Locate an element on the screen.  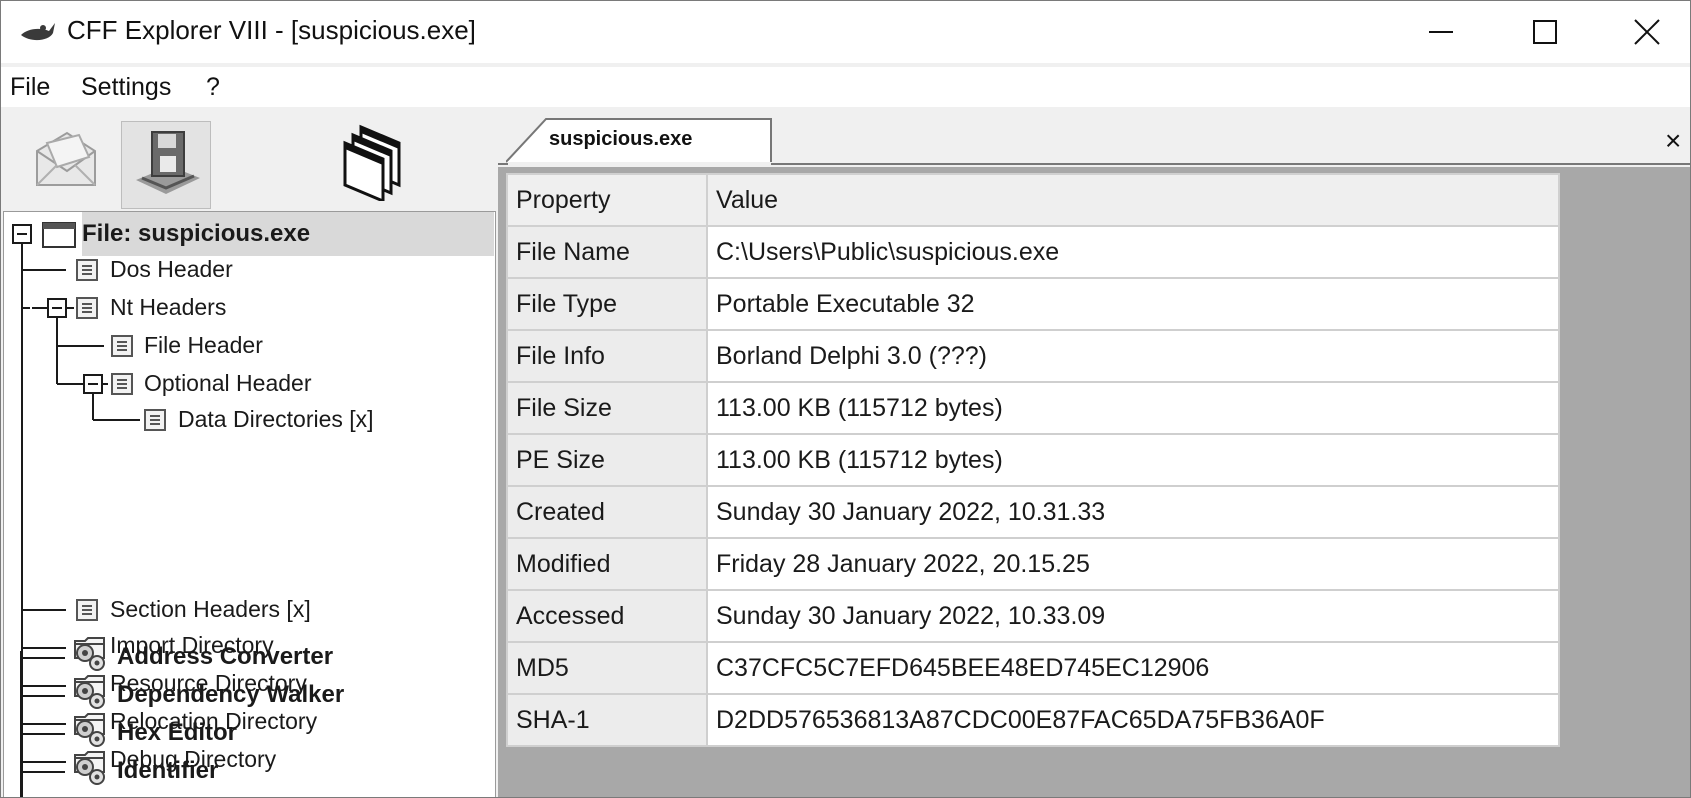
table-row: PE Size 113.00 KB (115712 bytes) is located at coordinates (1033, 460).